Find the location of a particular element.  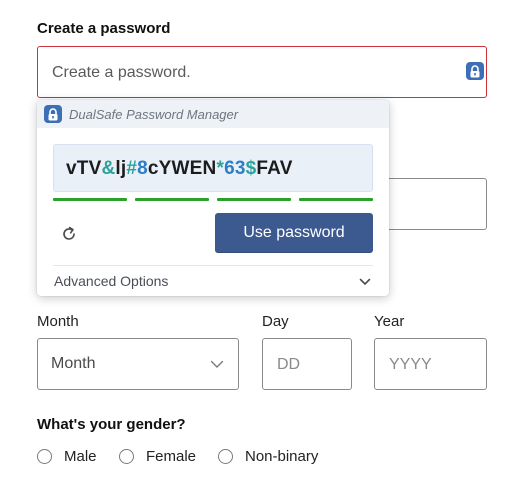

advanced-options-toggle: Advanced Options is located at coordinates (111, 281).